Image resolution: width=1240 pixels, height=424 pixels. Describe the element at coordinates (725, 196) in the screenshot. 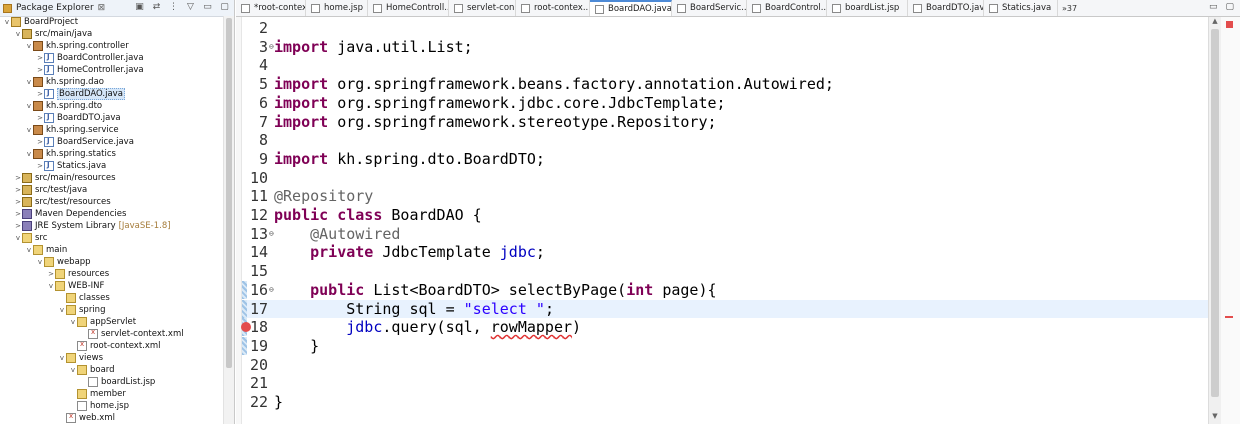

I see `code-line: 11 @Repository` at that location.